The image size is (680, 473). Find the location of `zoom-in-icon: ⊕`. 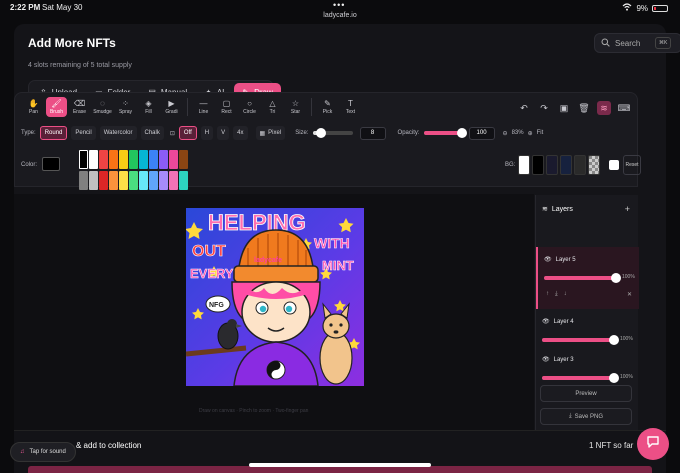

zoom-in-icon: ⊕ is located at coordinates (530, 133).